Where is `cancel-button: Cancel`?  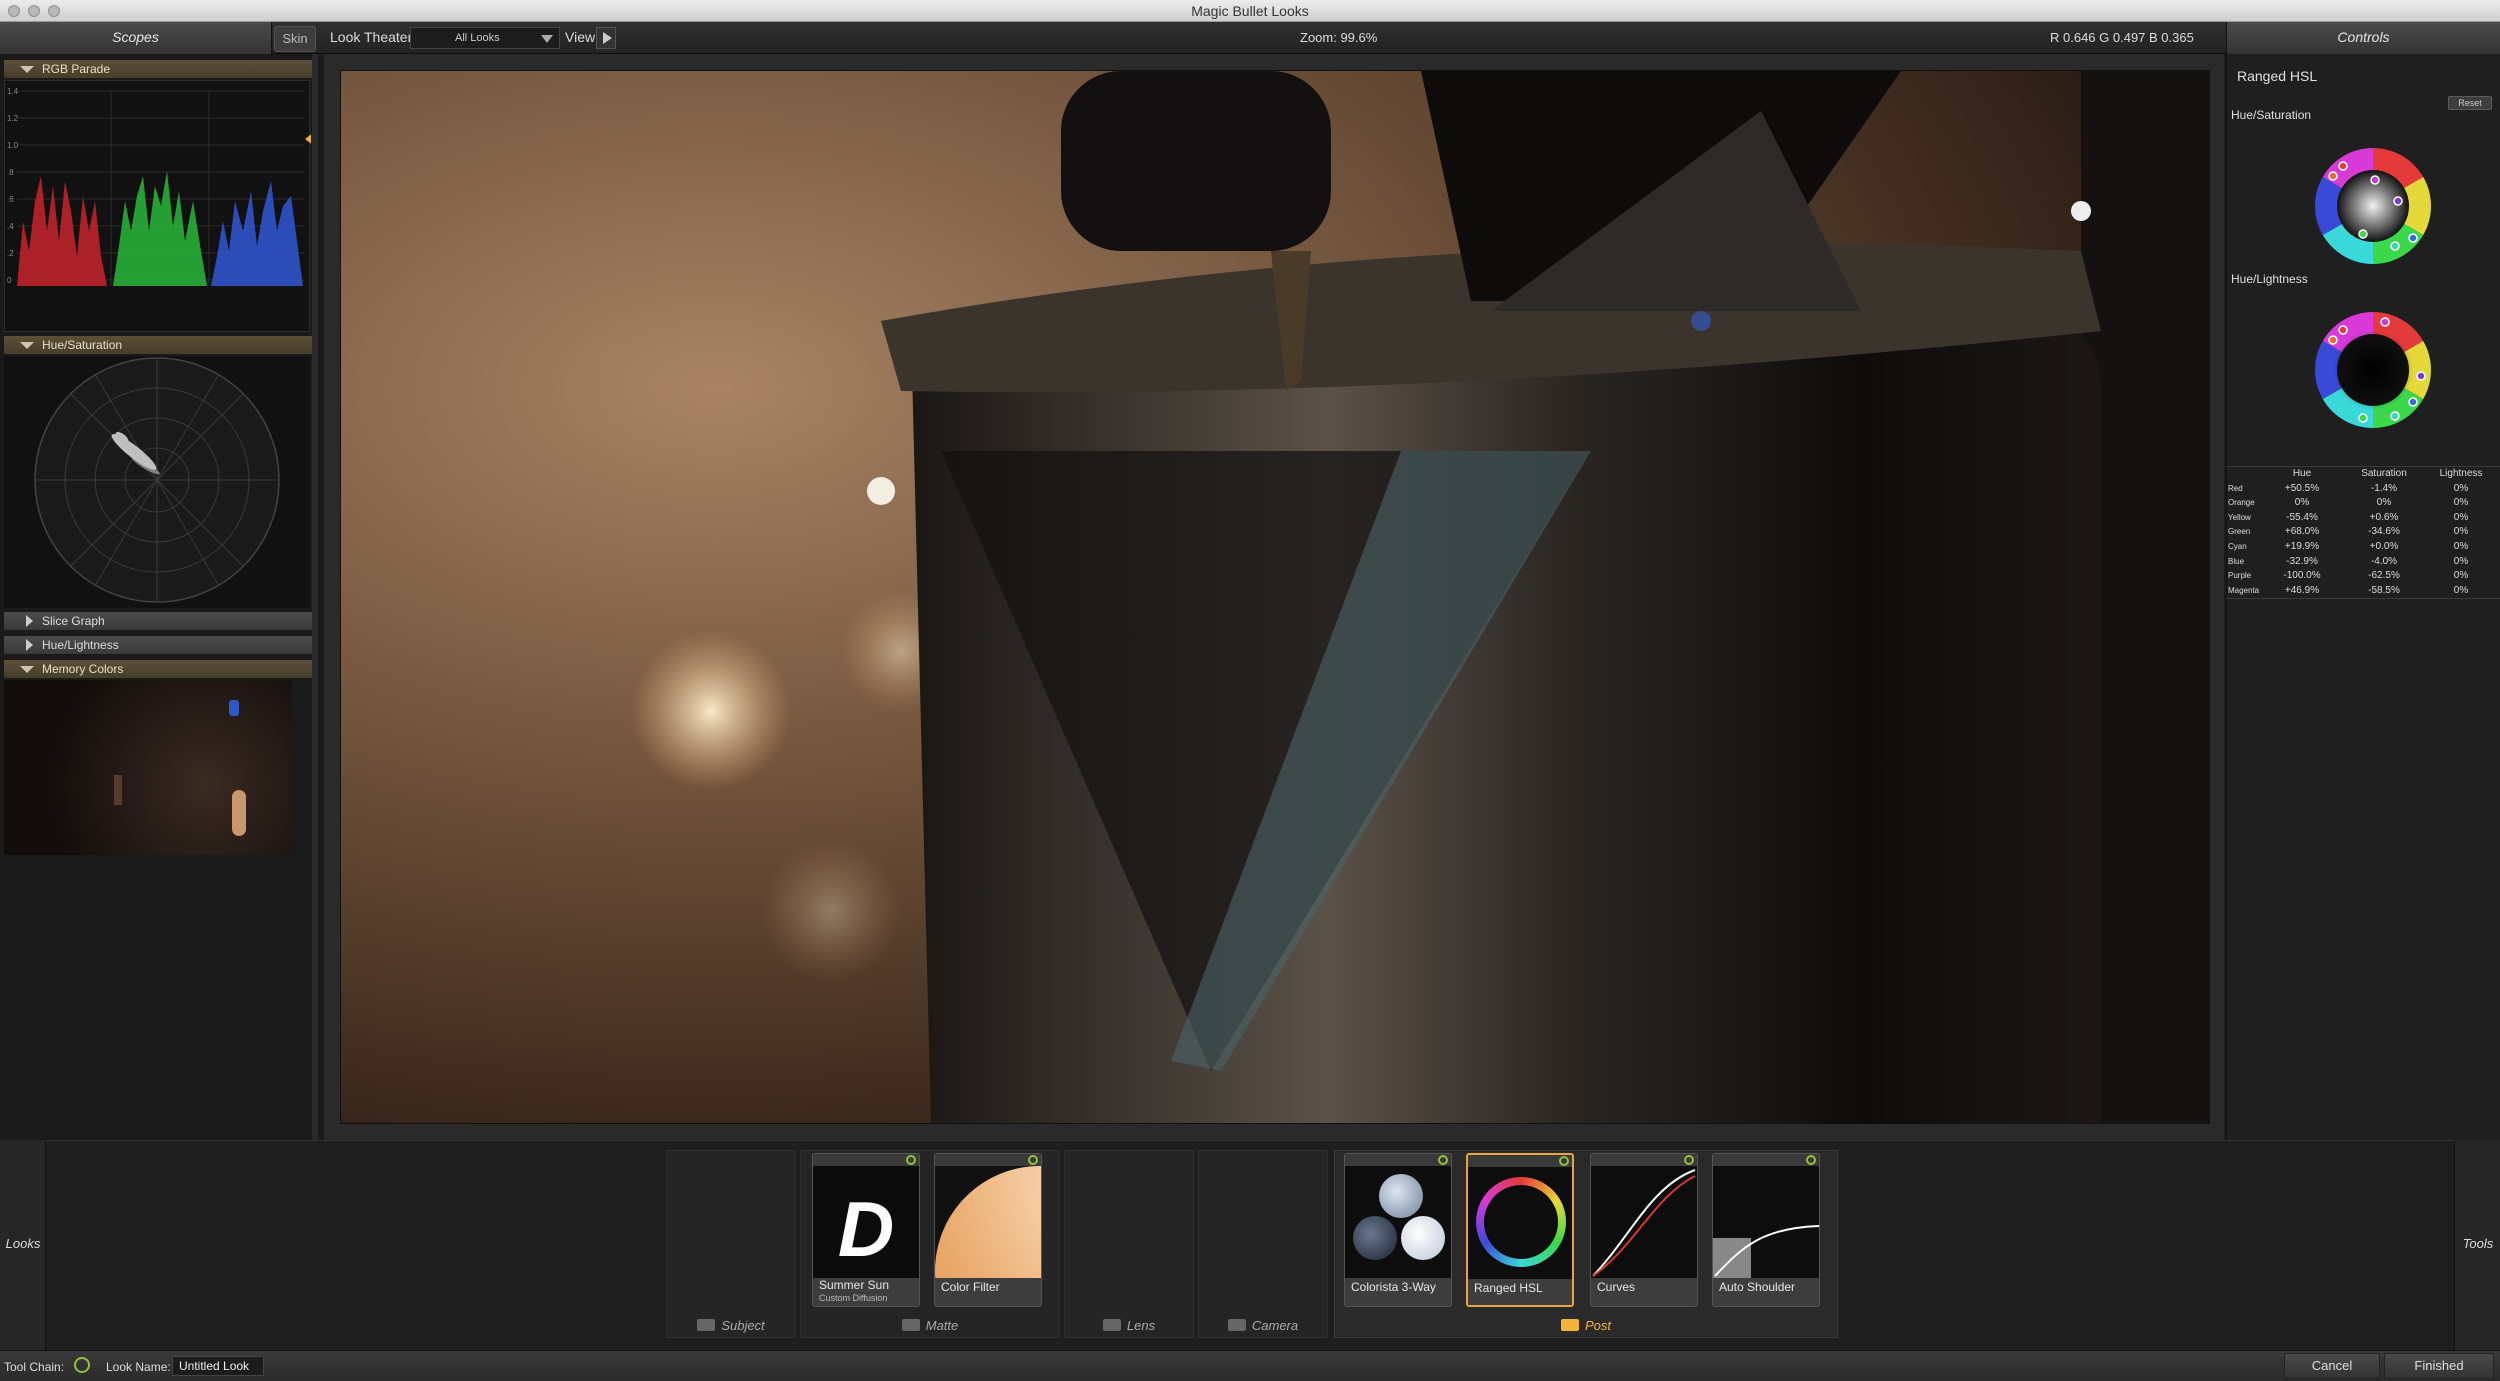 cancel-button: Cancel is located at coordinates (2332, 1366).